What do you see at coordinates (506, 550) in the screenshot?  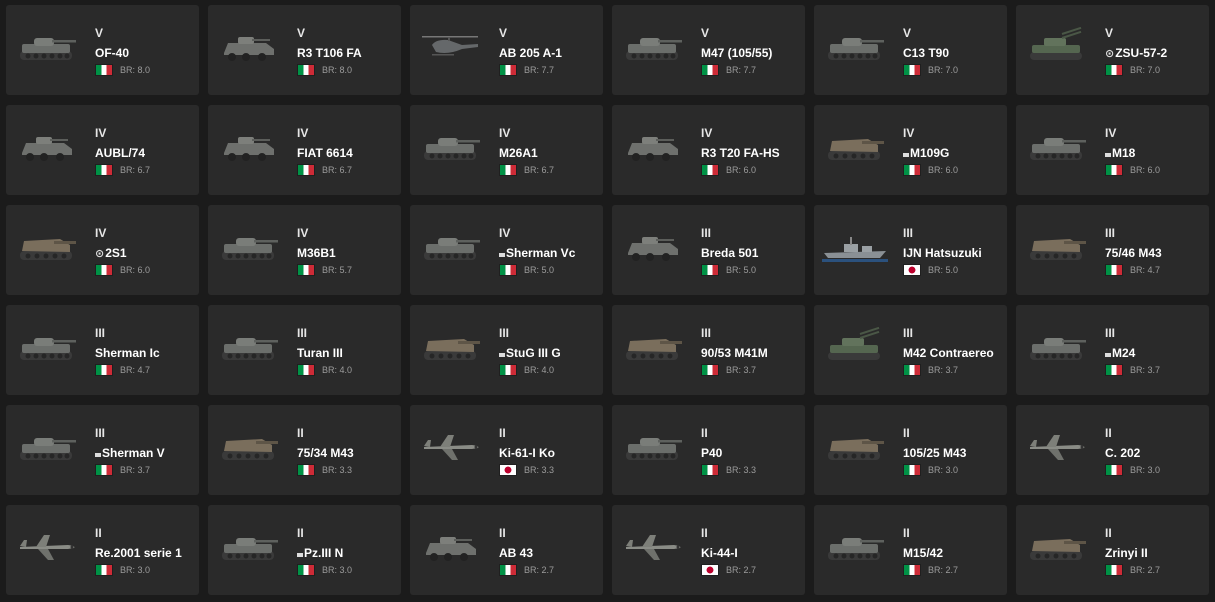 I see `vehicle-card: II AB 43 BR: 2.7` at bounding box center [506, 550].